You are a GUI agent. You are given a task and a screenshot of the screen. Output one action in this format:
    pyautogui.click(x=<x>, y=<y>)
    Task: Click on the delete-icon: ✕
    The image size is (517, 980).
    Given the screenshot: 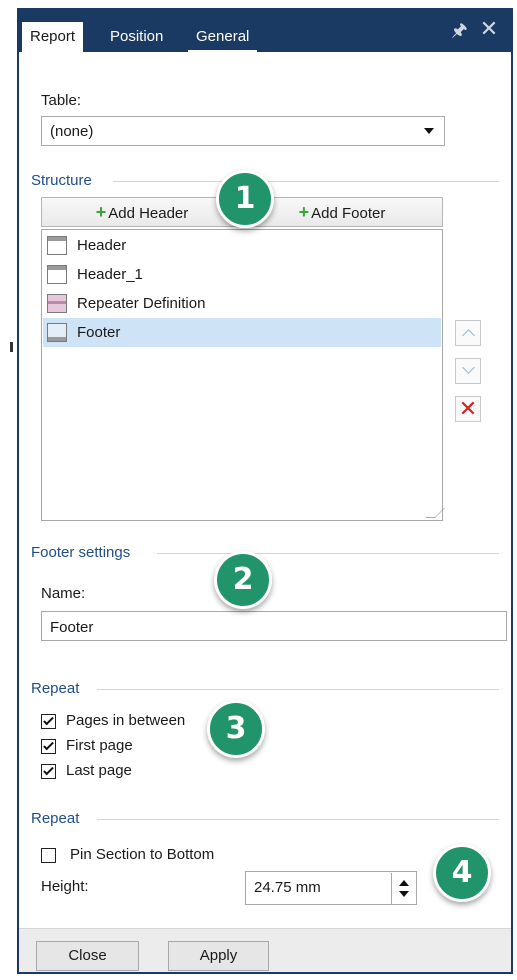 What is the action you would take?
    pyautogui.click(x=468, y=408)
    